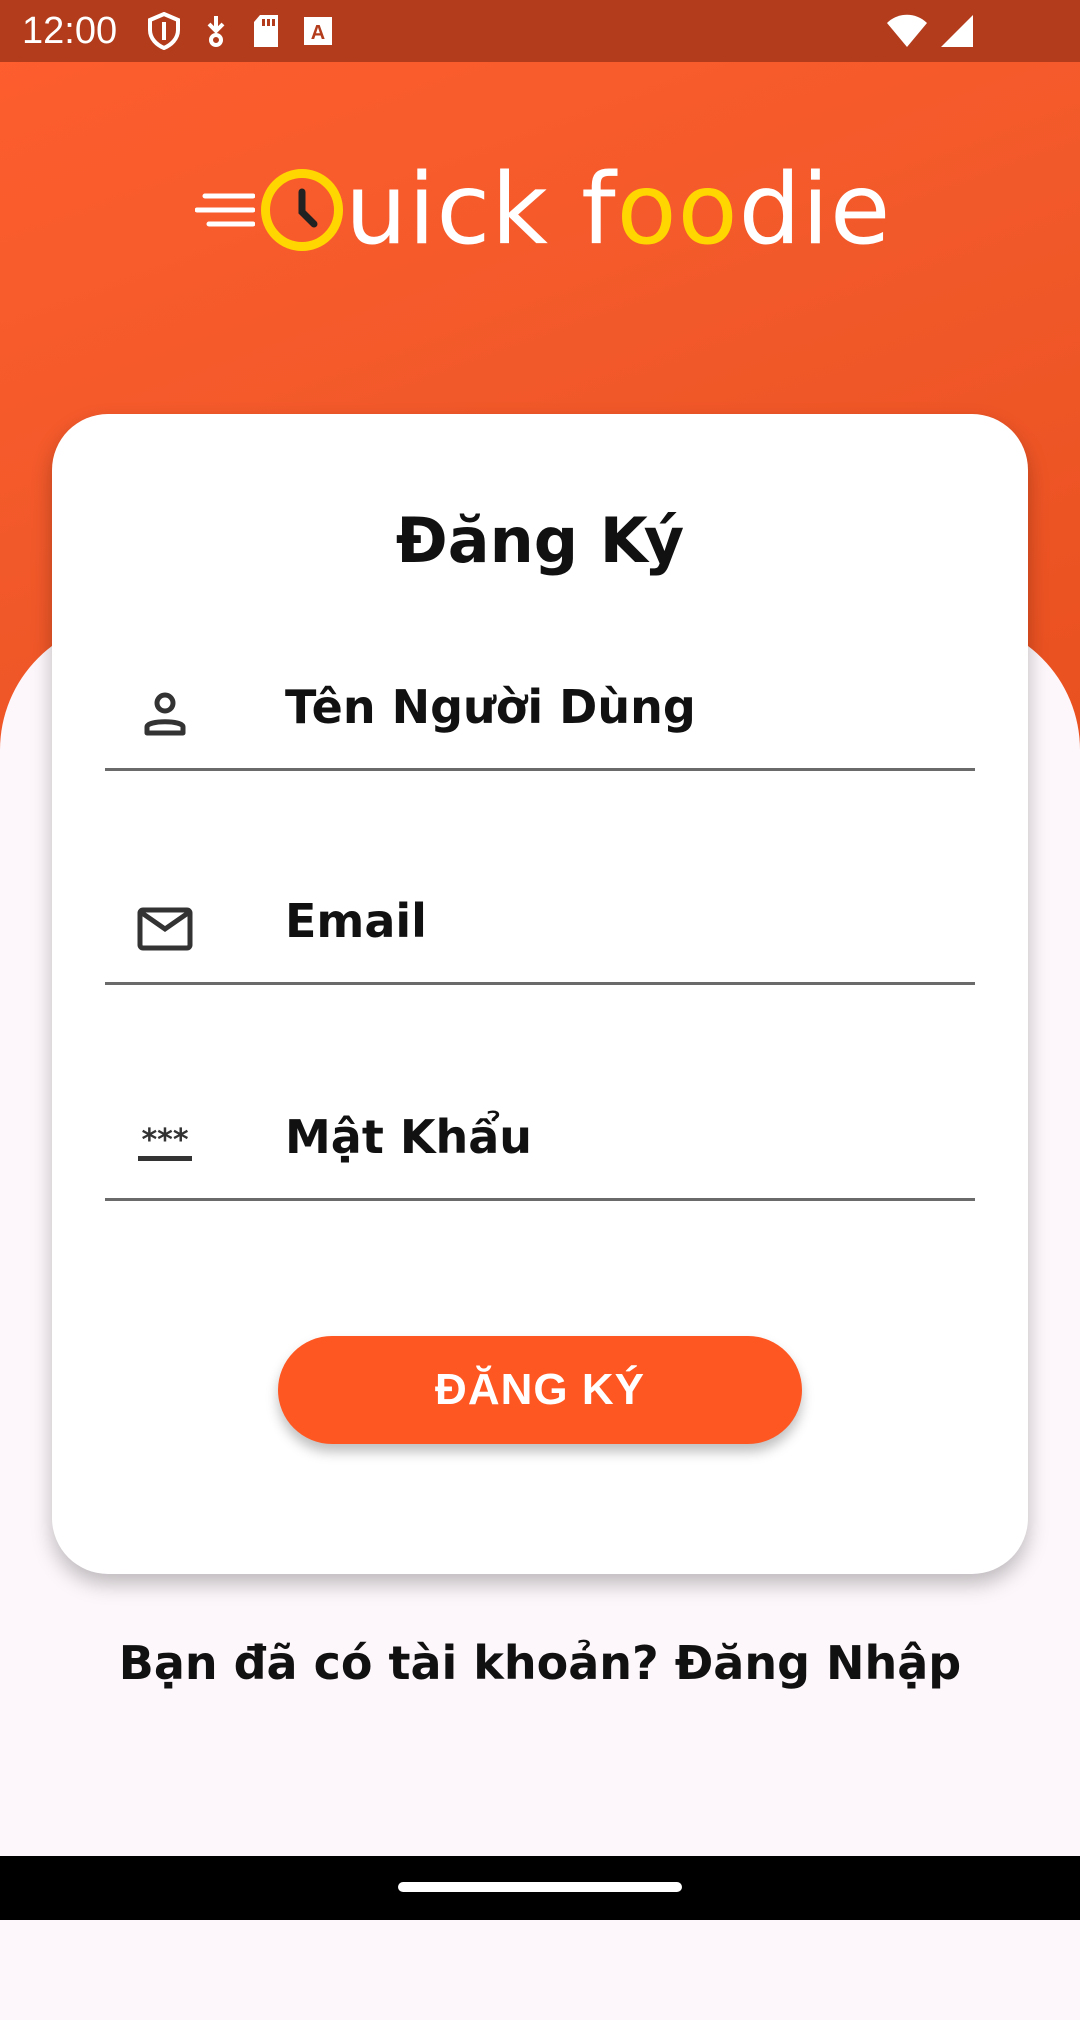 This screenshot has height=2020, width=1080. I want to click on login-link: Bạn đã có tài khoản? Đăng Nhập, so click(540, 1663).